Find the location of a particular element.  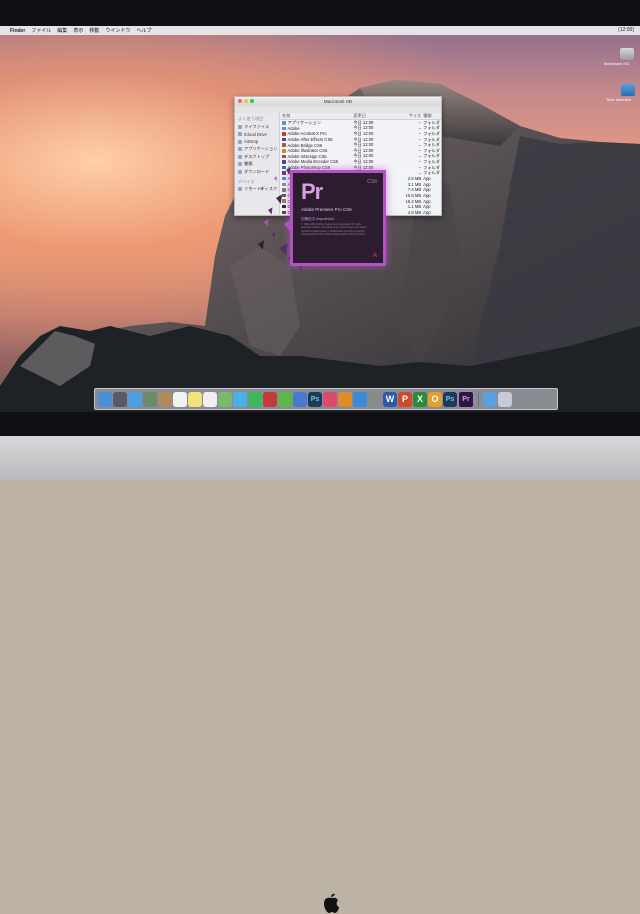

notes-icon is located at coordinates (195, 399).